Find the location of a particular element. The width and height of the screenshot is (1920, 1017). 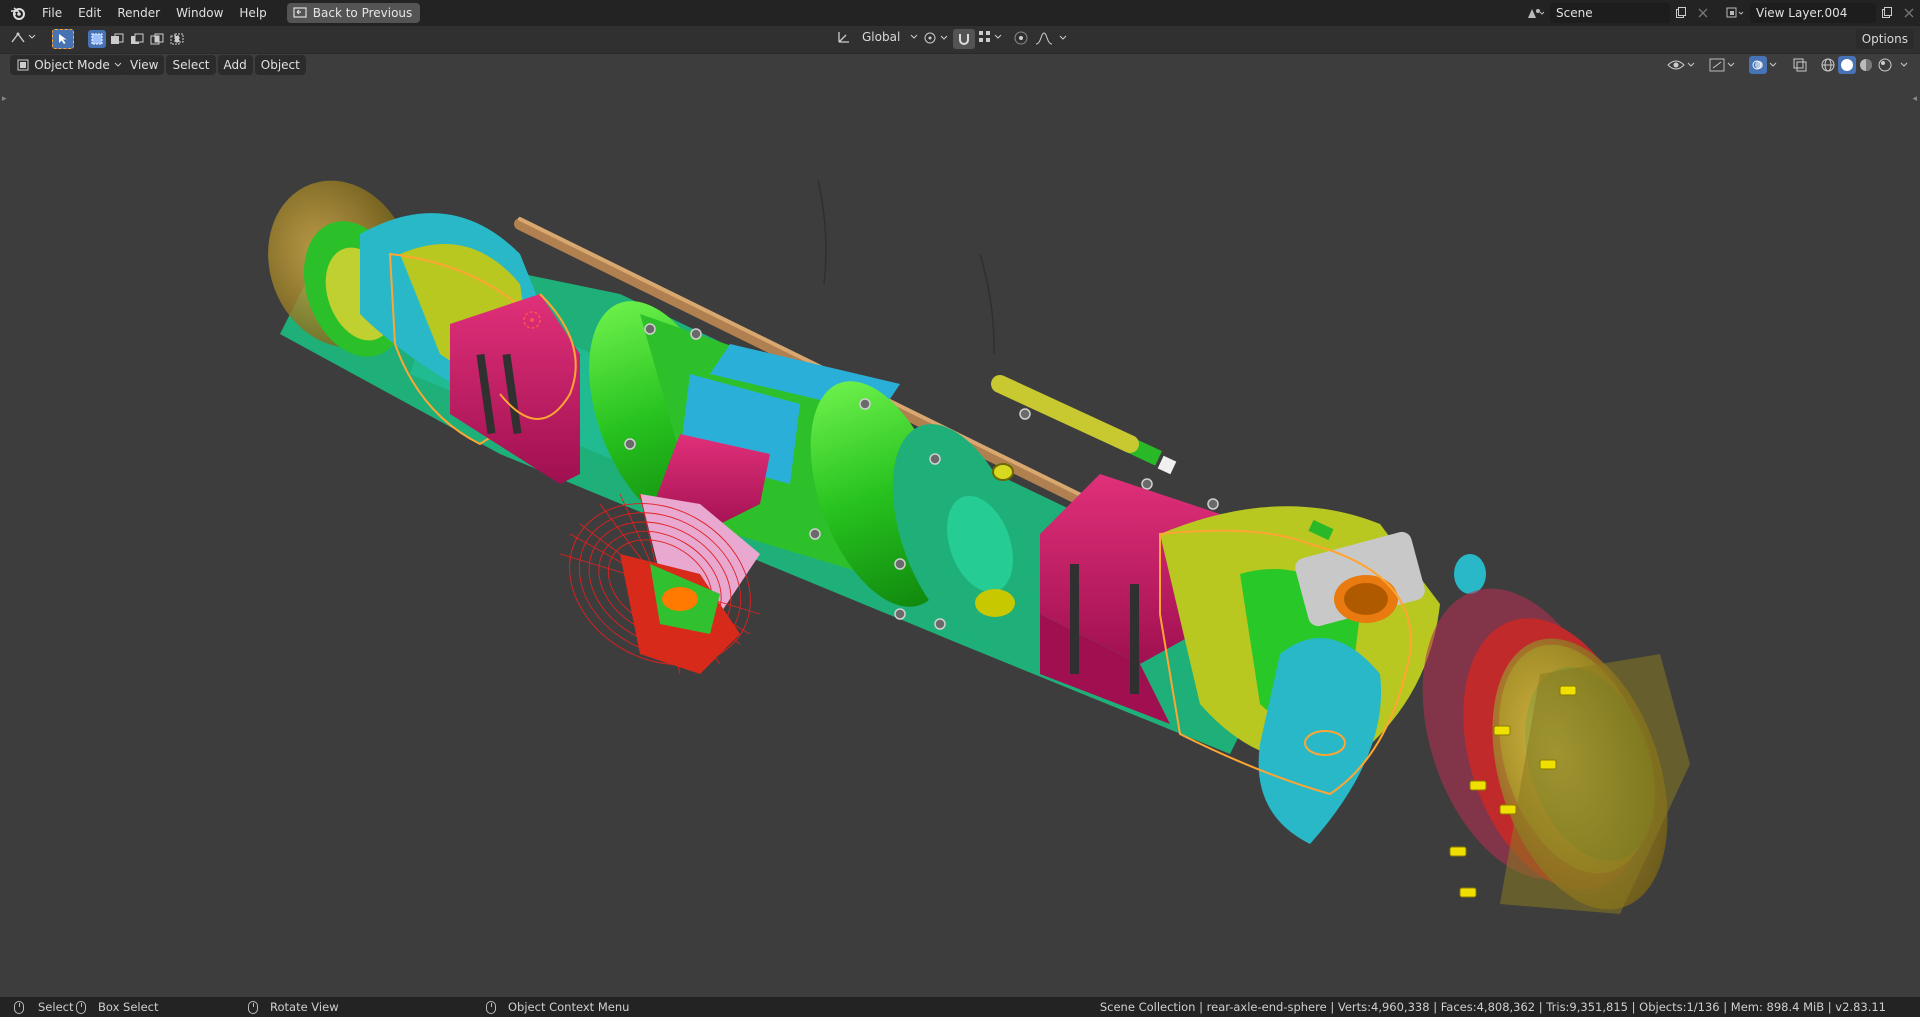

new-scene-icon is located at coordinates (1681, 13).